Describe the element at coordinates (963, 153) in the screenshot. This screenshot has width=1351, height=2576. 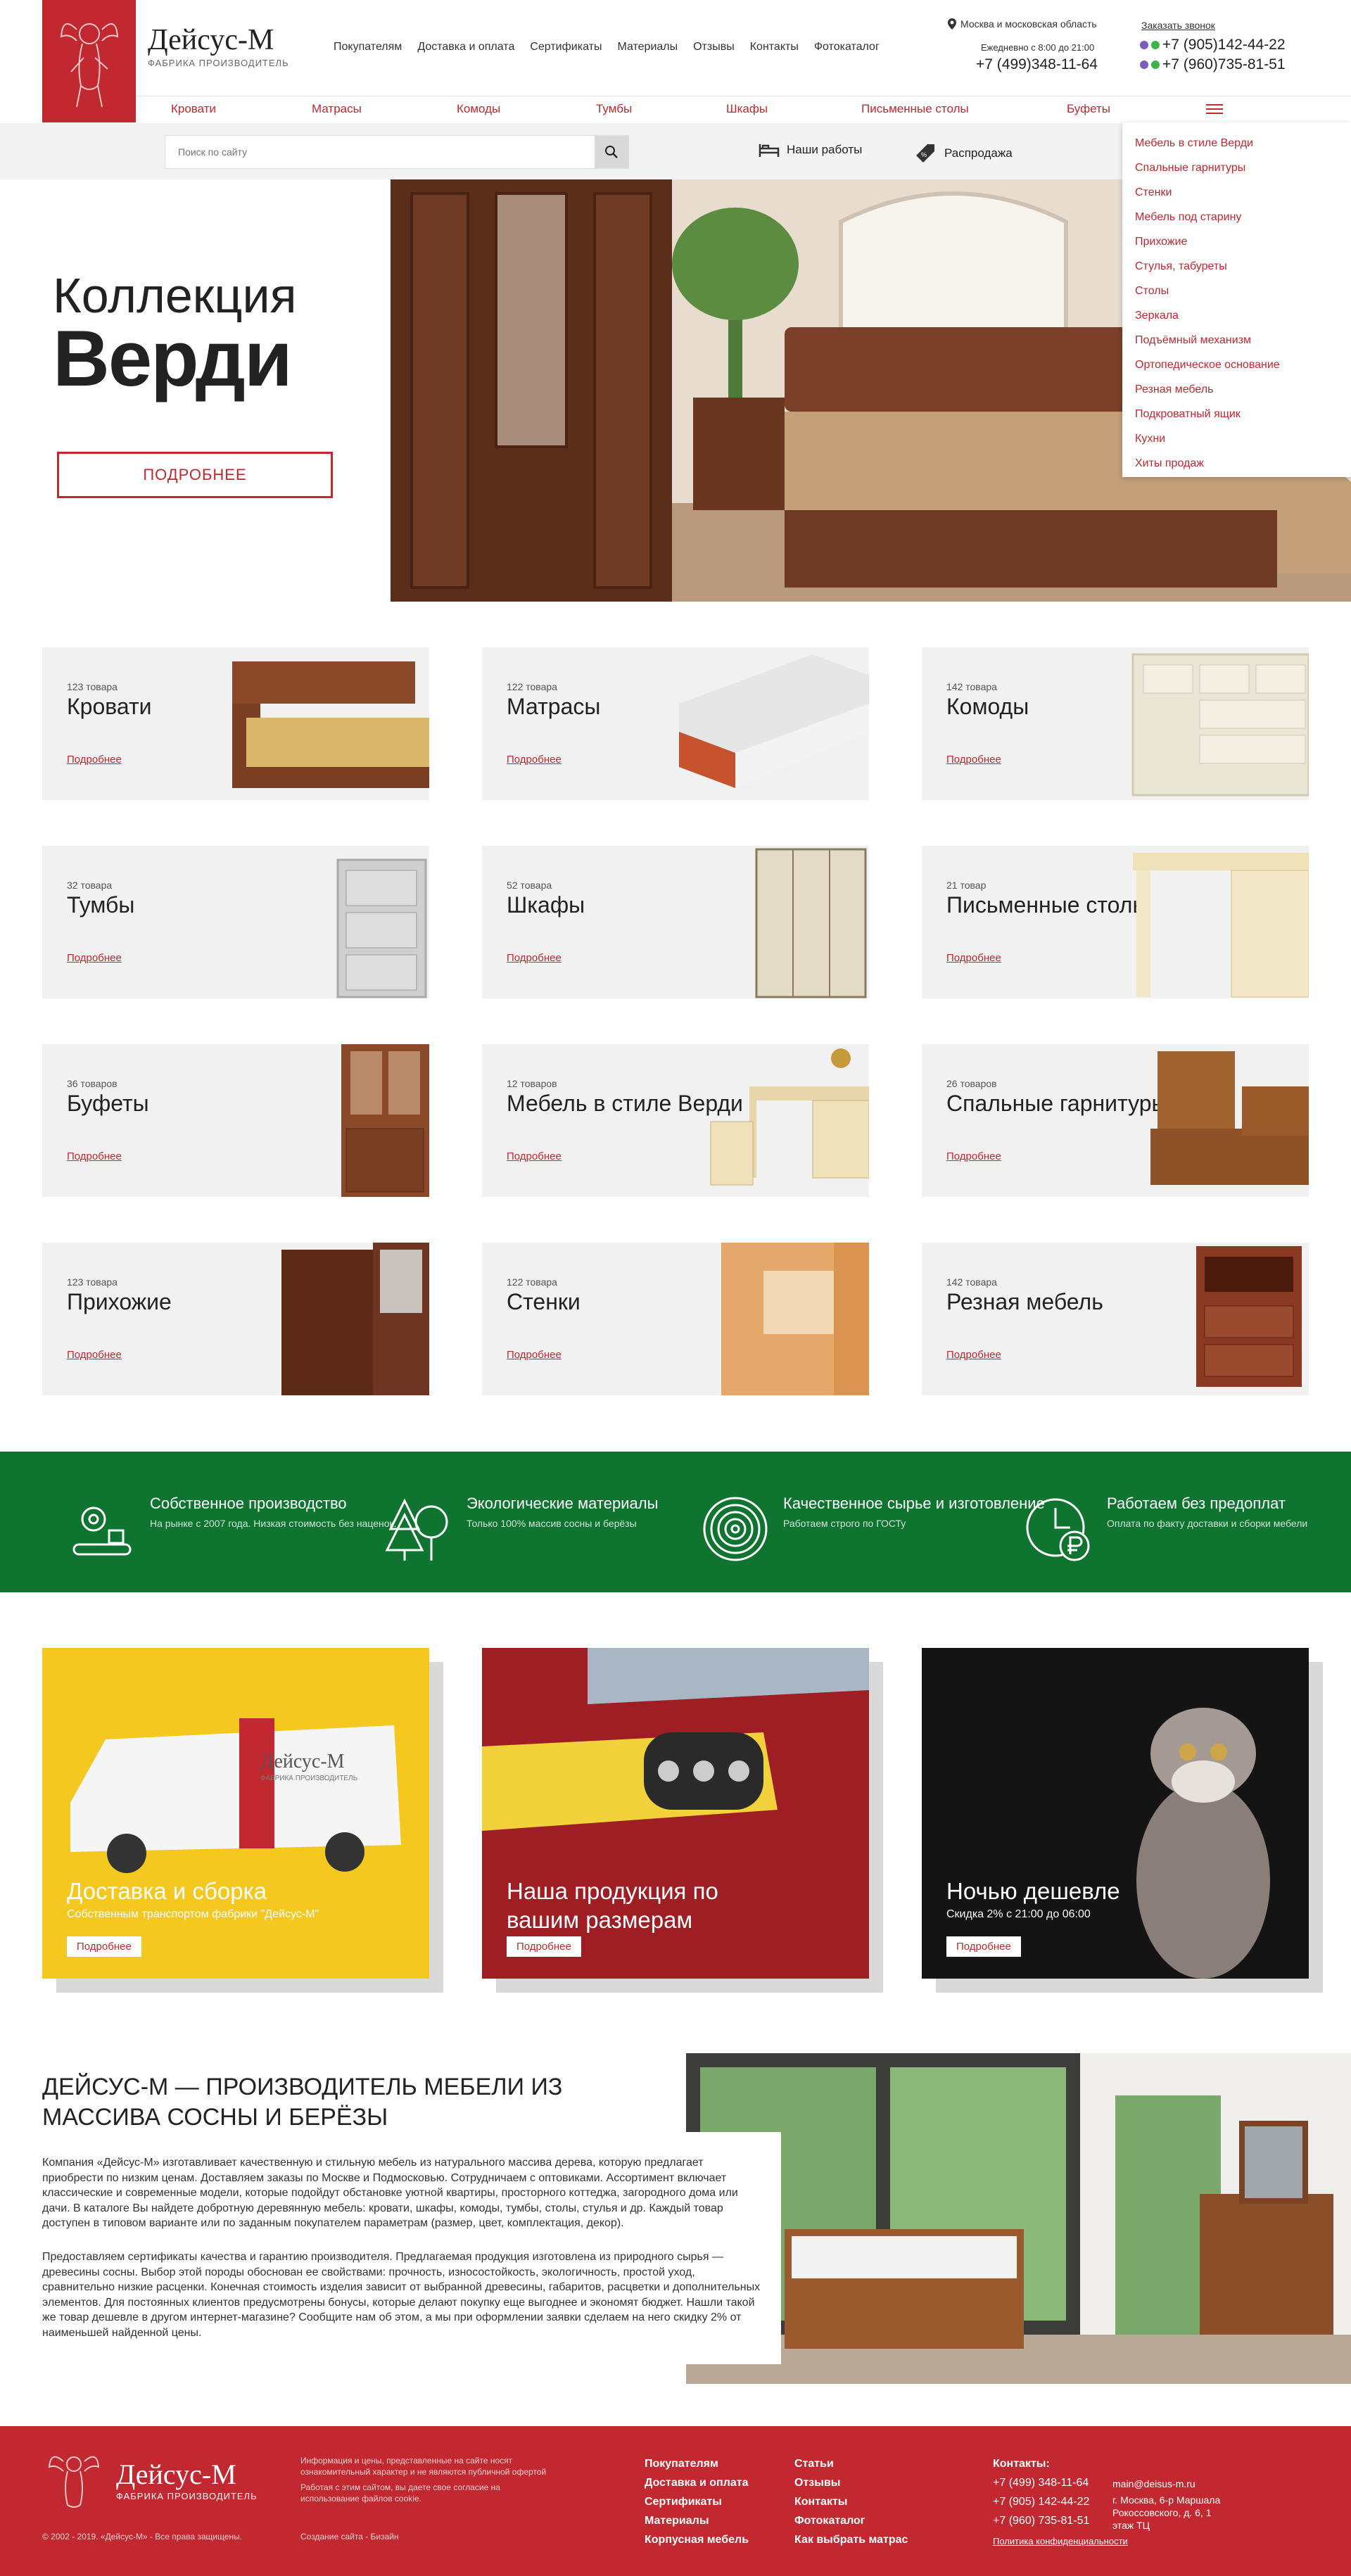
I see `sale-link: % Распродажа` at that location.